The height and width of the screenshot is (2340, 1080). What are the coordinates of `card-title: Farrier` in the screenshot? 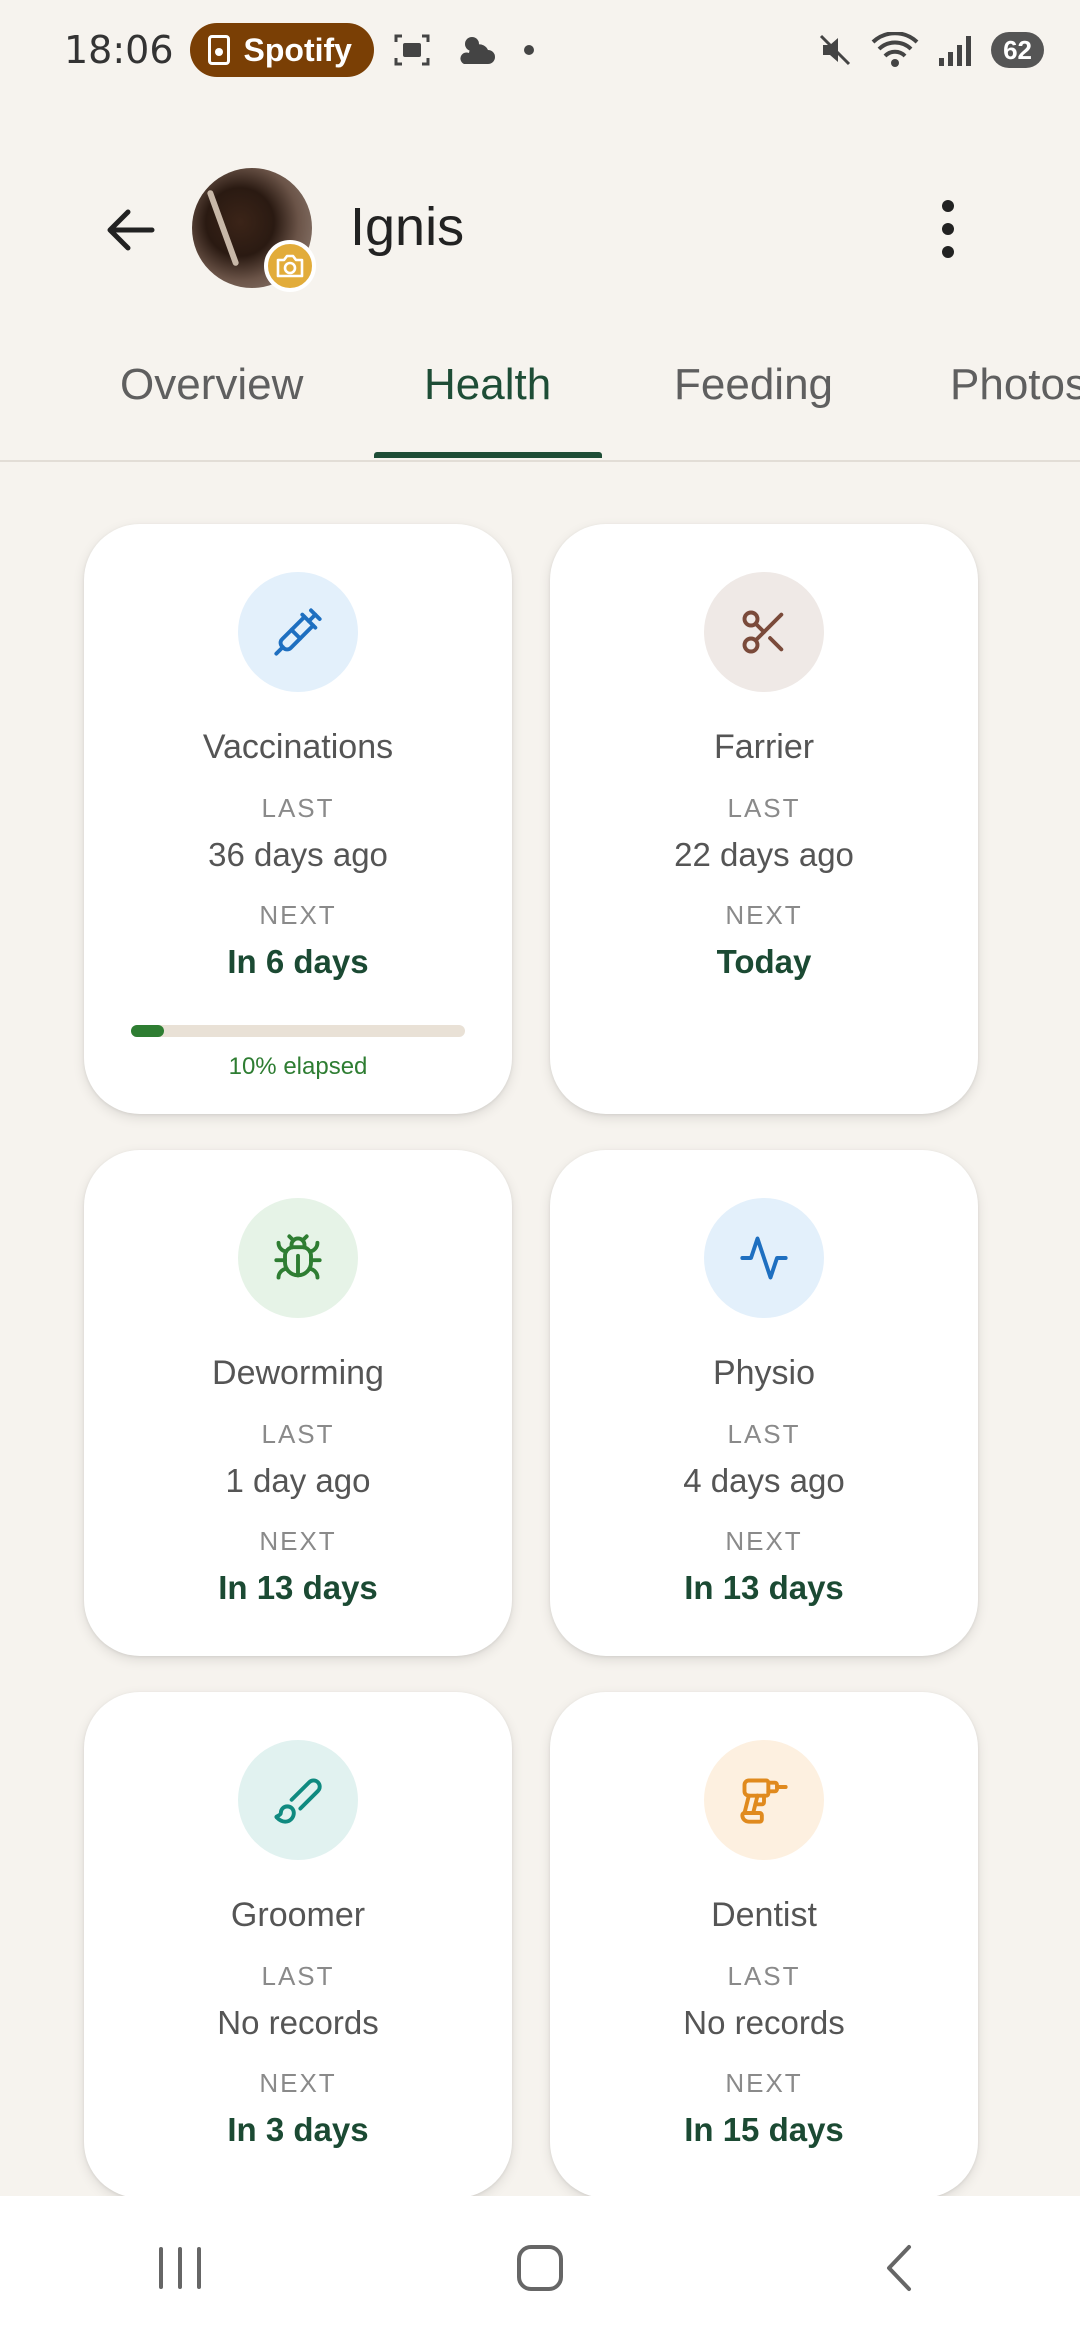 It's located at (764, 747).